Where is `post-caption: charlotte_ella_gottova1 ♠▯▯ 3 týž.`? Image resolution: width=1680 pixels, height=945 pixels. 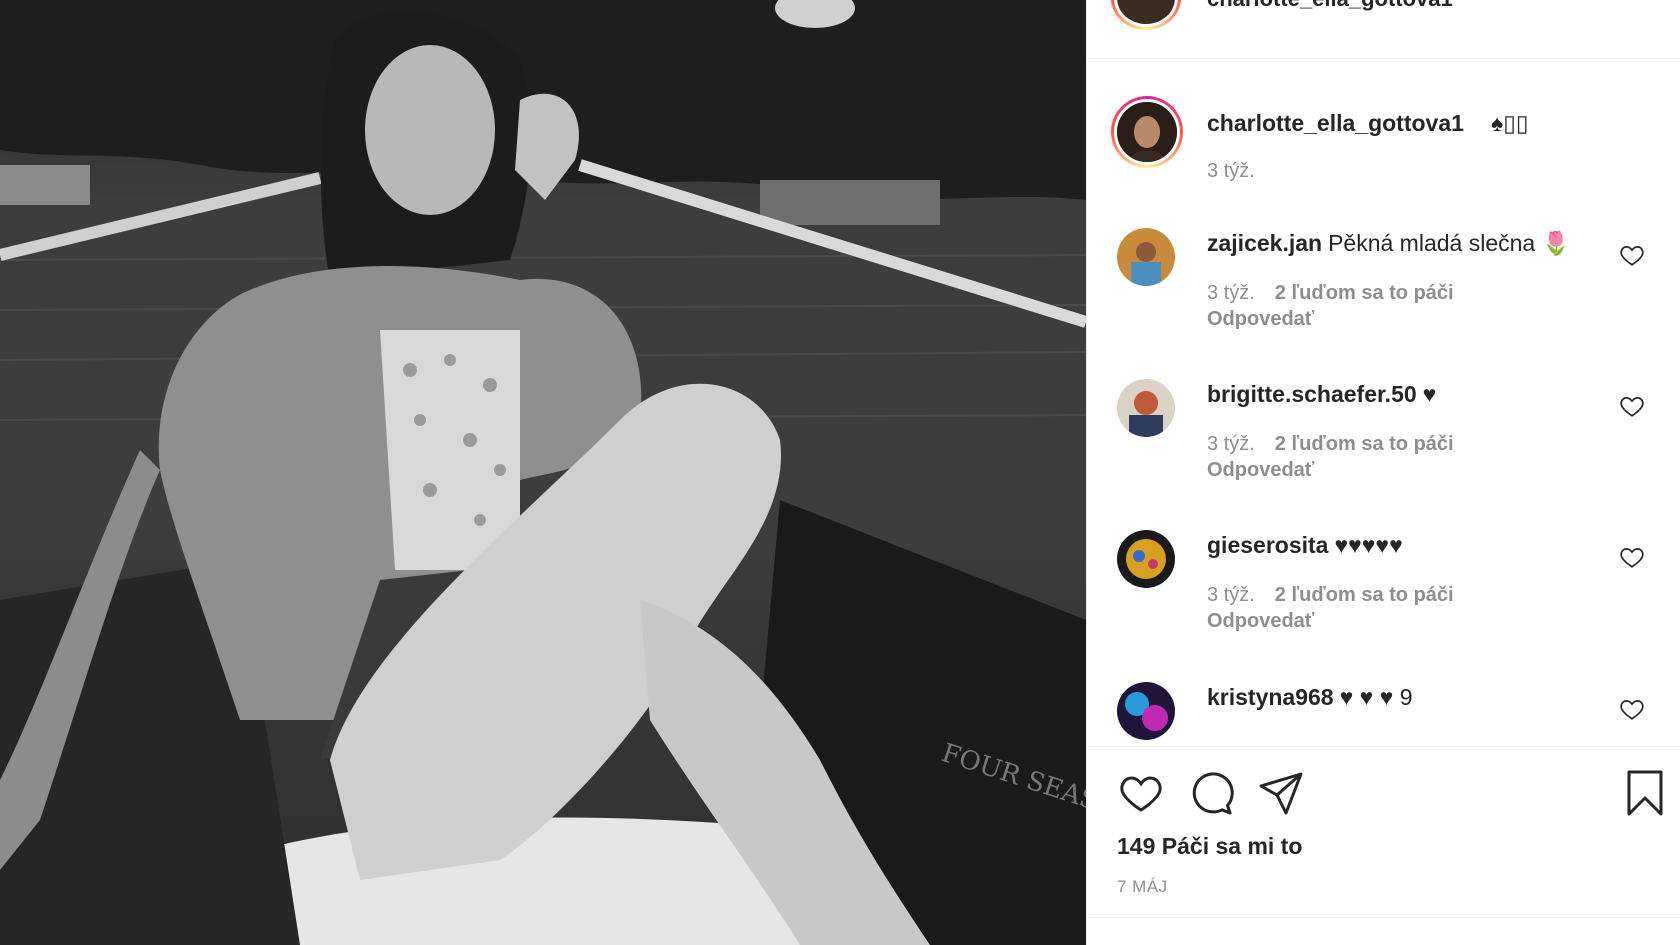
post-caption: charlotte_ella_gottova1 ♠▯▯ 3 týž. is located at coordinates (1391, 146).